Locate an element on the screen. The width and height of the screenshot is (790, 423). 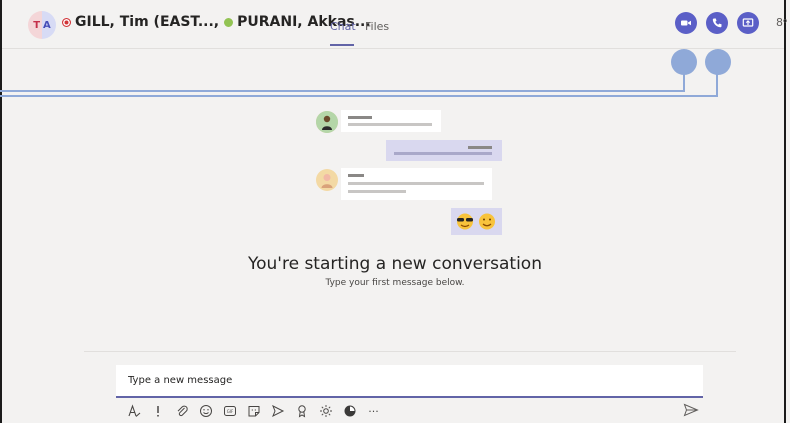
overflow-icon: 8ᵒ is located at coordinates (782, 22).